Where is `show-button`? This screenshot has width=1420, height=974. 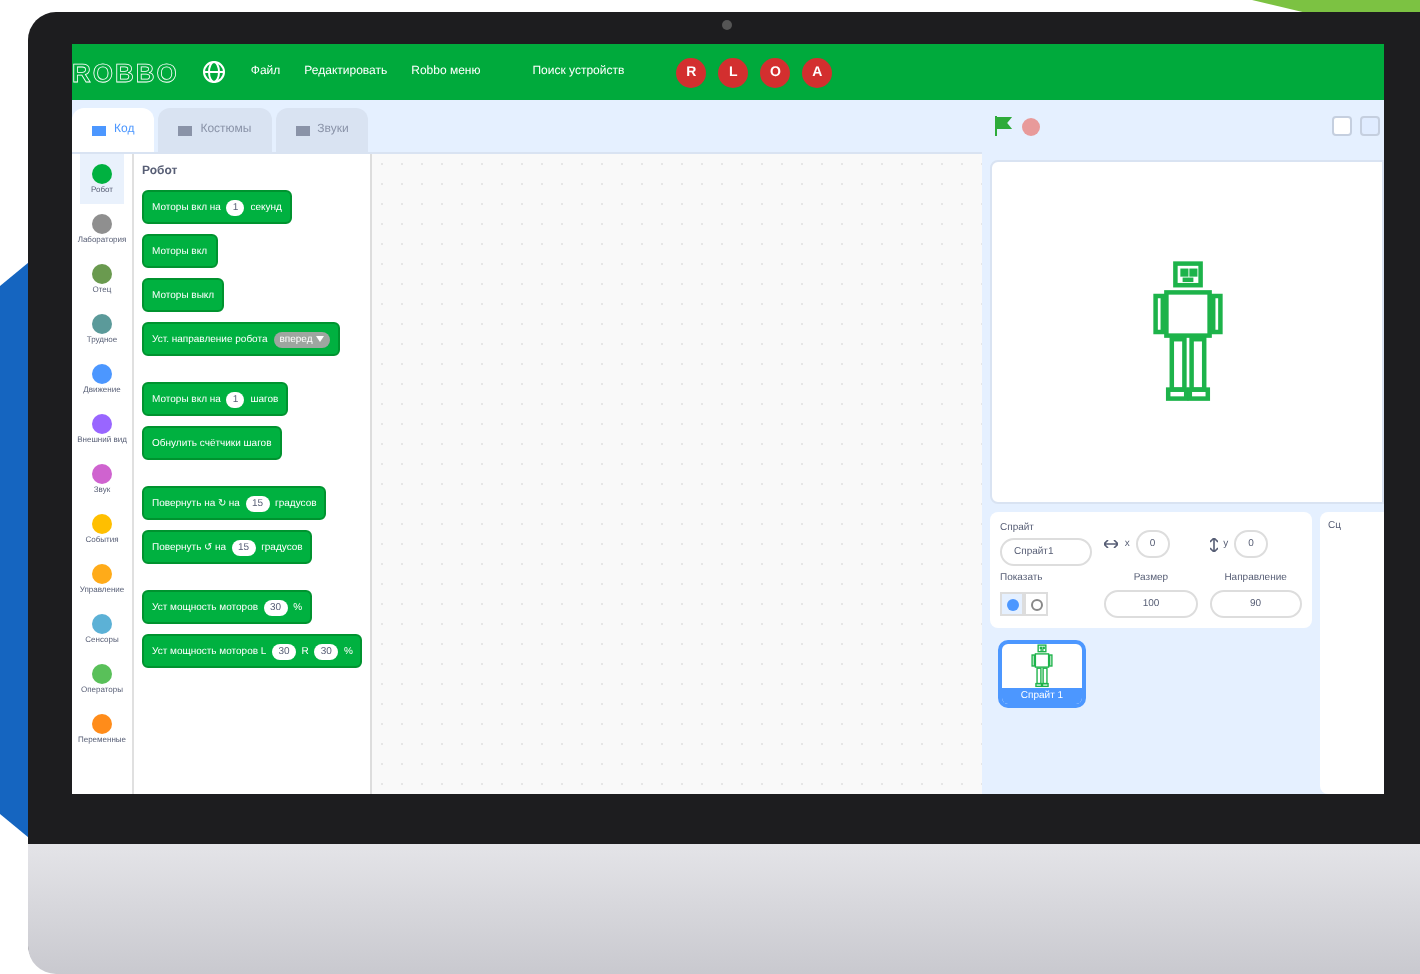
show-button is located at coordinates (1012, 604).